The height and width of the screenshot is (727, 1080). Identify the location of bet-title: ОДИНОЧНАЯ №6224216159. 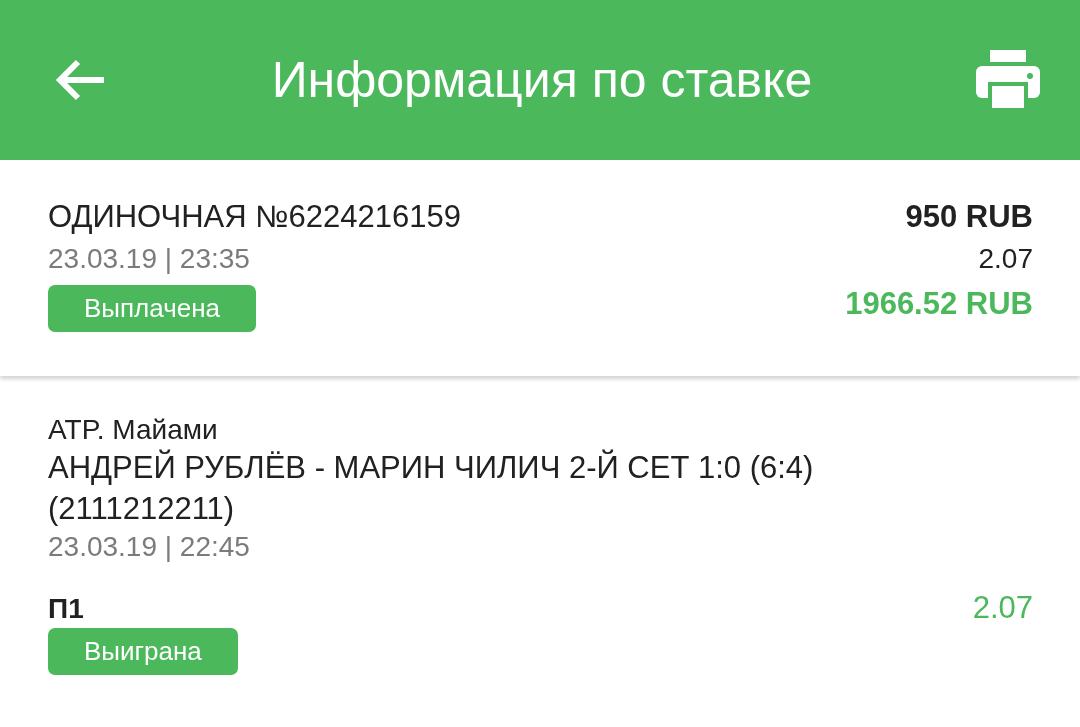
(254, 217).